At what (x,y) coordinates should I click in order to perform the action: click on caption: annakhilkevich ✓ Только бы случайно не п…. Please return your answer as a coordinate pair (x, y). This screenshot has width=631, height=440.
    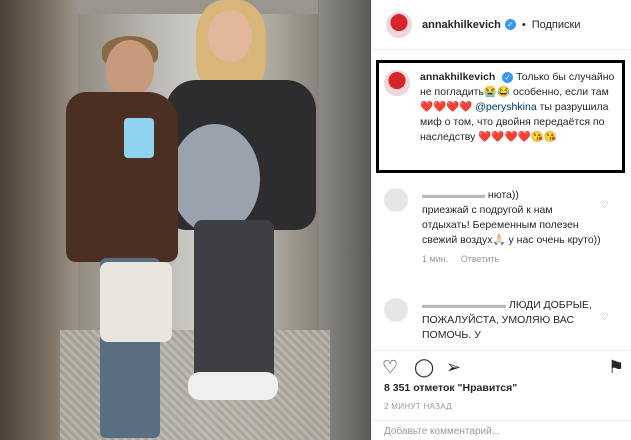
    Looking at the image, I should click on (519, 107).